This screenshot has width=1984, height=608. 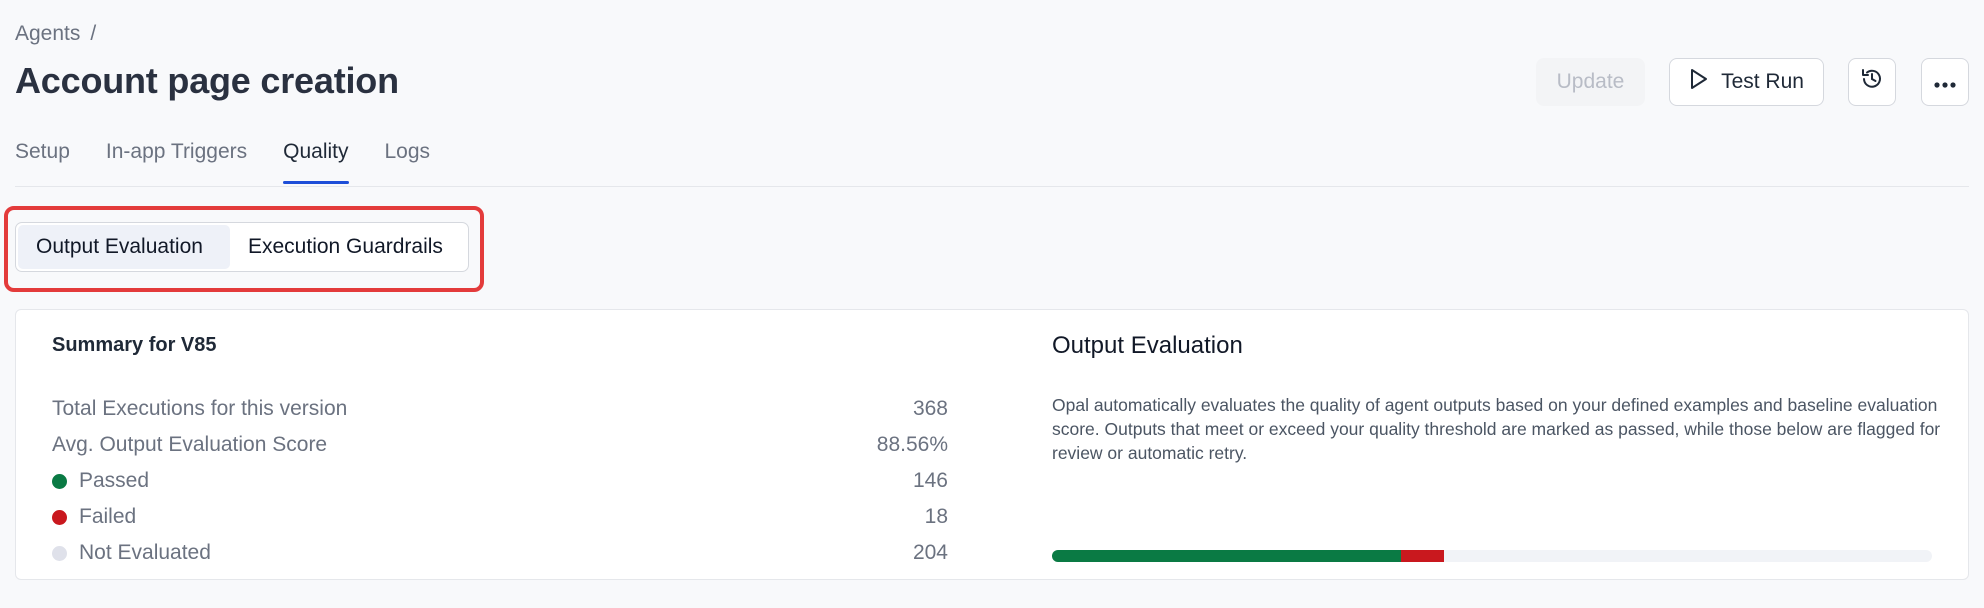 I want to click on breadcrumb: Agents /, so click(x=55, y=34).